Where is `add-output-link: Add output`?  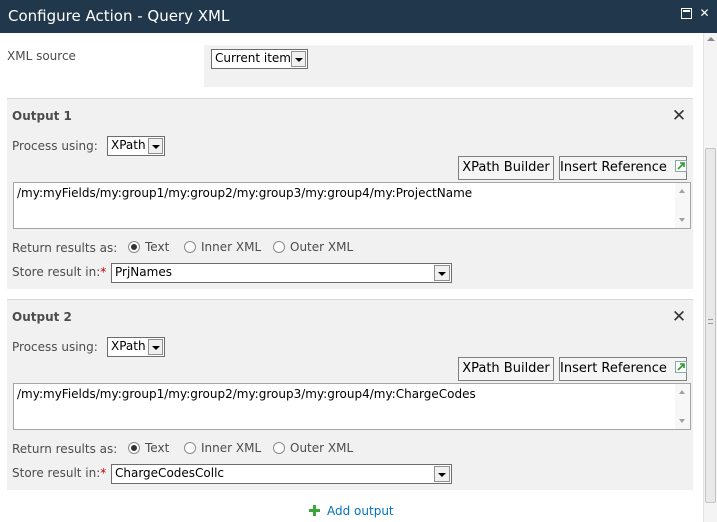
add-output-link: Add output is located at coordinates (351, 511).